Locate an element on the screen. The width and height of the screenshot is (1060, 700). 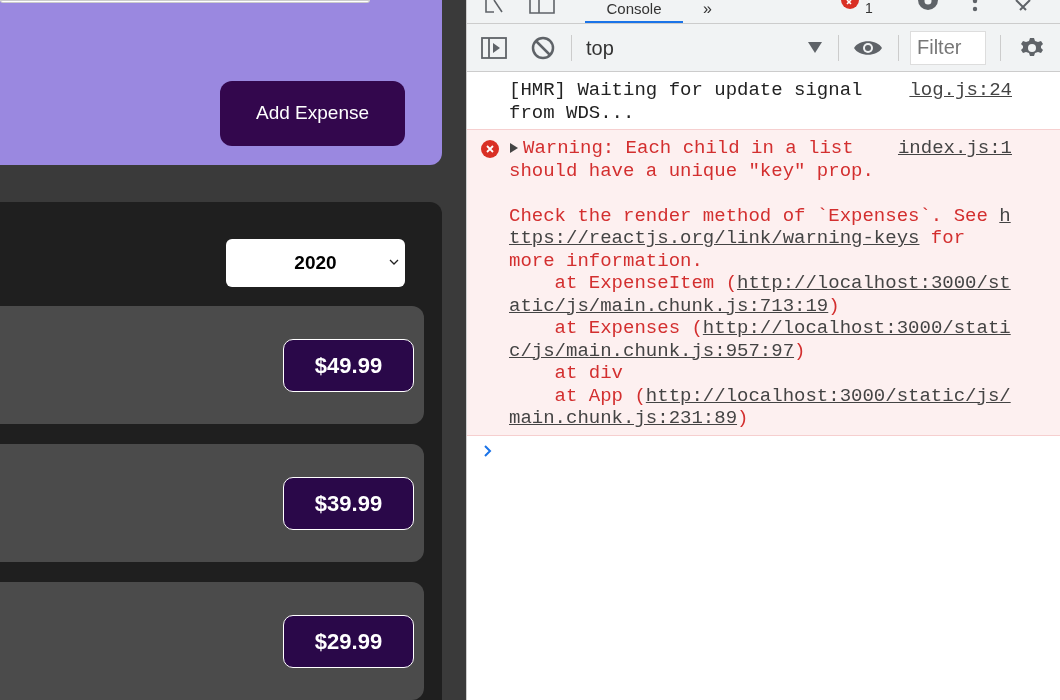
console-message: Warning: Each child in a list should have a unique "key" prop. is located at coordinates (691, 159).